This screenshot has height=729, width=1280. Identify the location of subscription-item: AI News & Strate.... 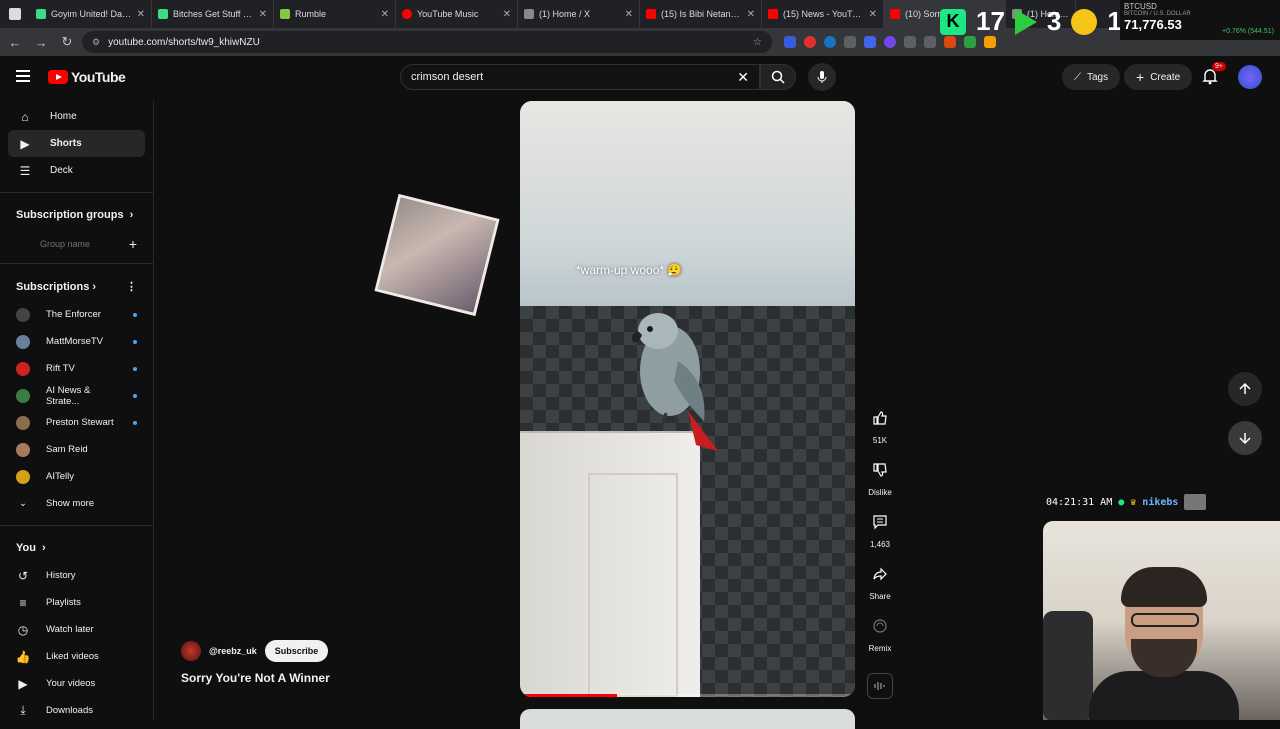
(76, 395).